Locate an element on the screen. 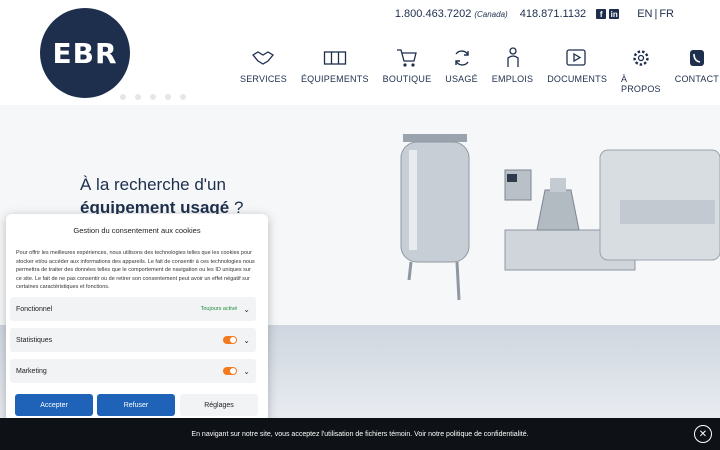 The image size is (720, 450). nav-services: SERVICES is located at coordinates (263, 69).